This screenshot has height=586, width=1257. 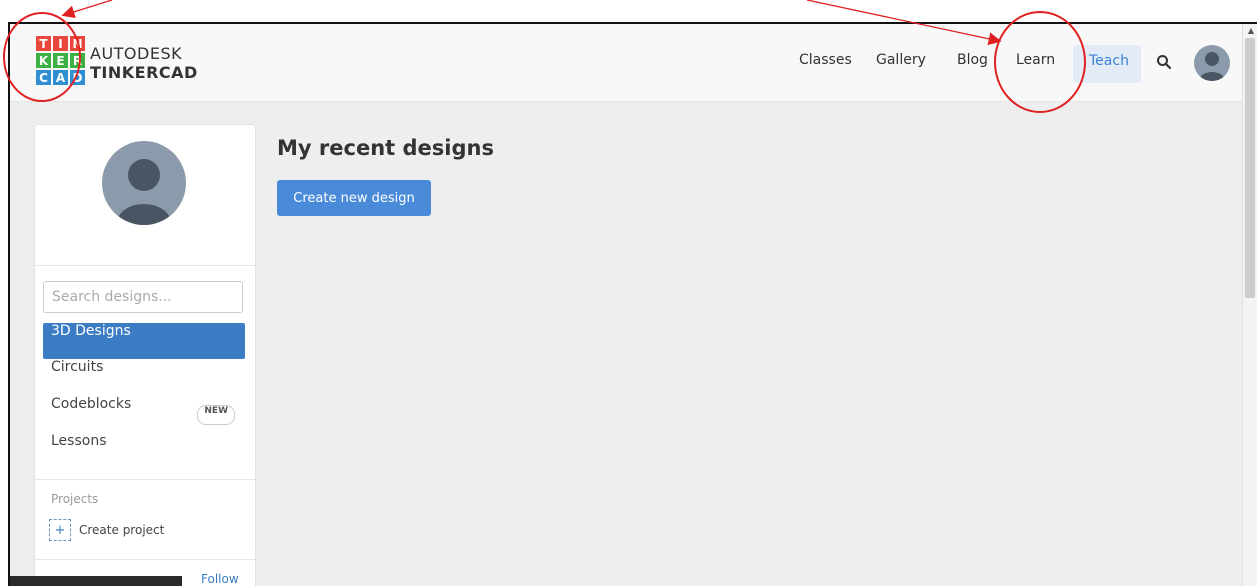 I want to click on nav-teach-label: Teach, so click(x=1109, y=61).